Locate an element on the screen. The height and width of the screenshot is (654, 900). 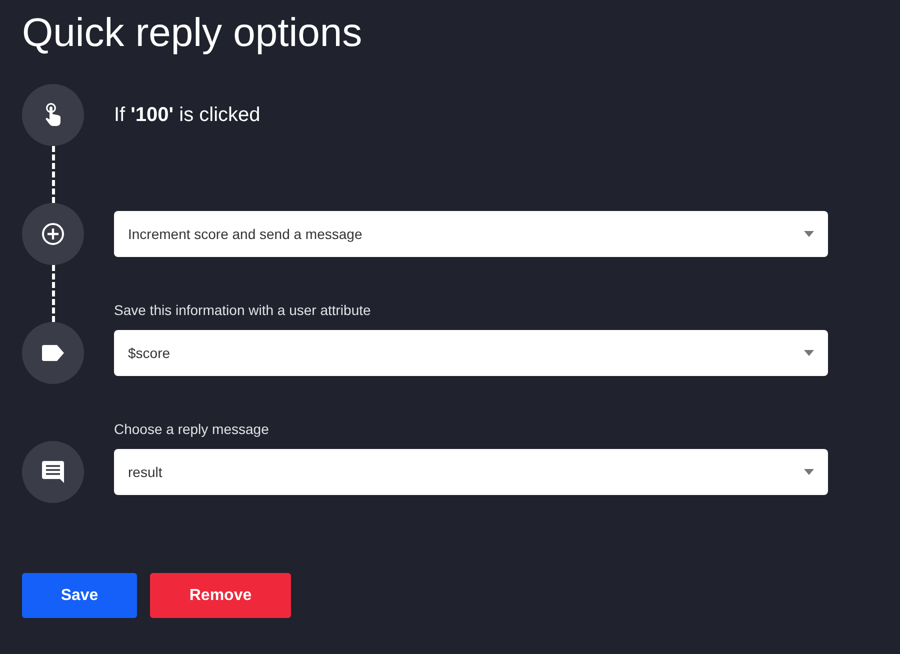
plus-circle-icon is located at coordinates (53, 234).